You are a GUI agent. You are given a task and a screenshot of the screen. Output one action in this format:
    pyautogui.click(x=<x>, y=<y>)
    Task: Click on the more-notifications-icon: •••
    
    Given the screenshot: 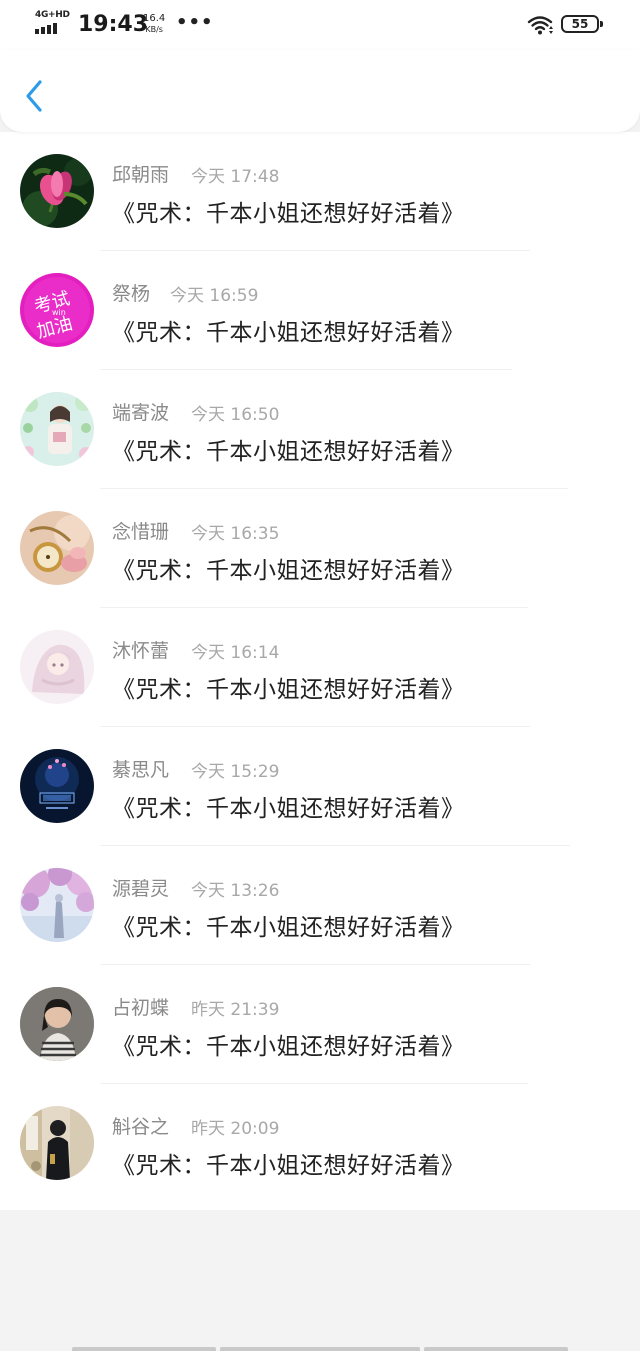 What is the action you would take?
    pyautogui.click(x=195, y=22)
    